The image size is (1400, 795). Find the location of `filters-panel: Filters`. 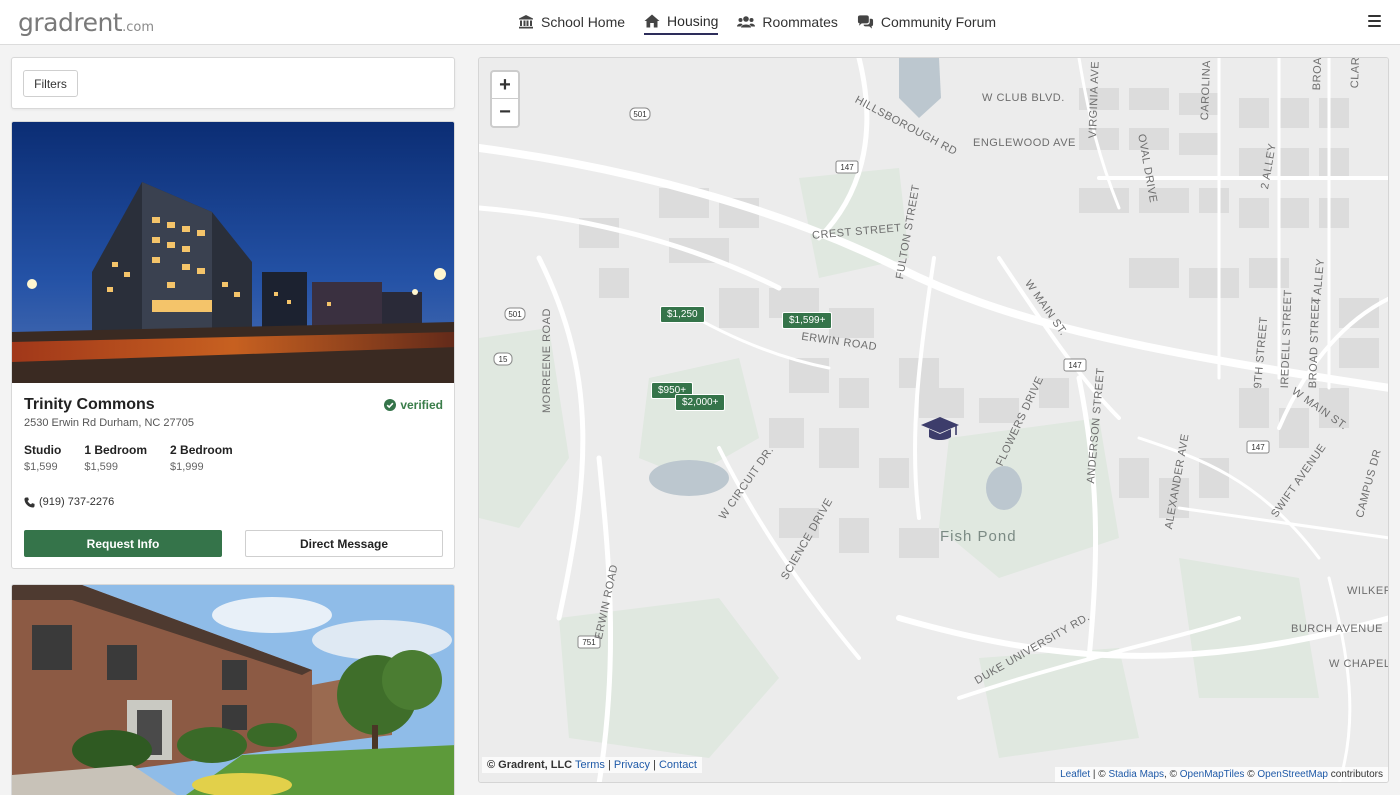

filters-panel: Filters is located at coordinates (233, 83).